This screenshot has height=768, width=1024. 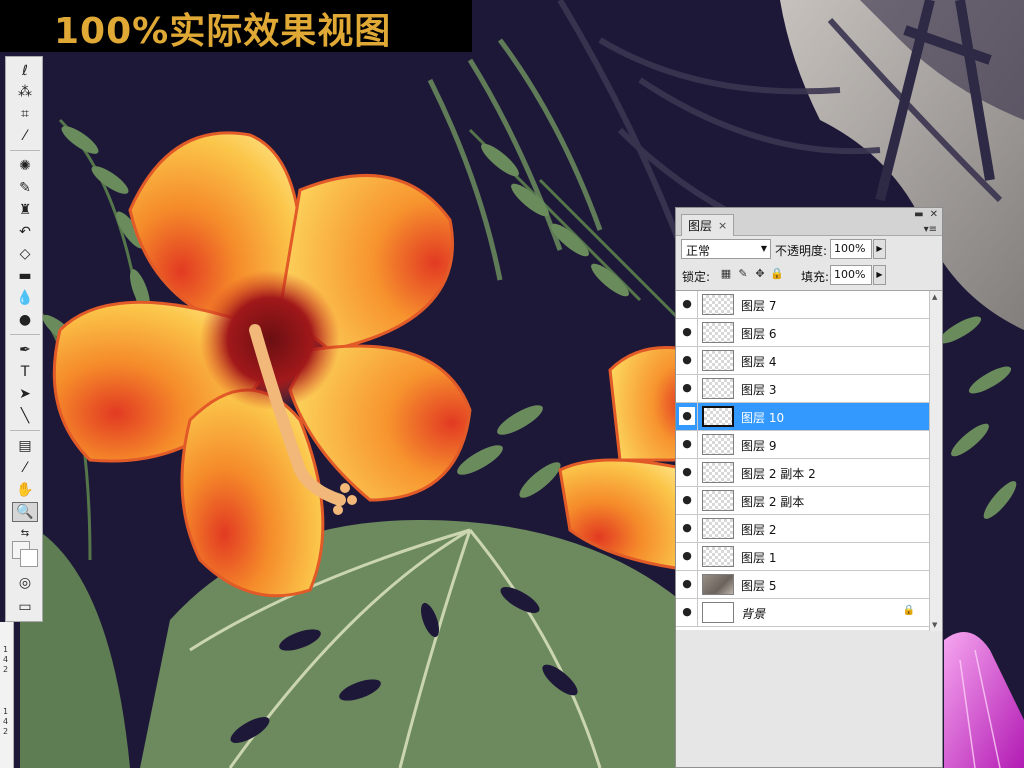 I want to click on lock-position-icon: ✥, so click(x=760, y=274).